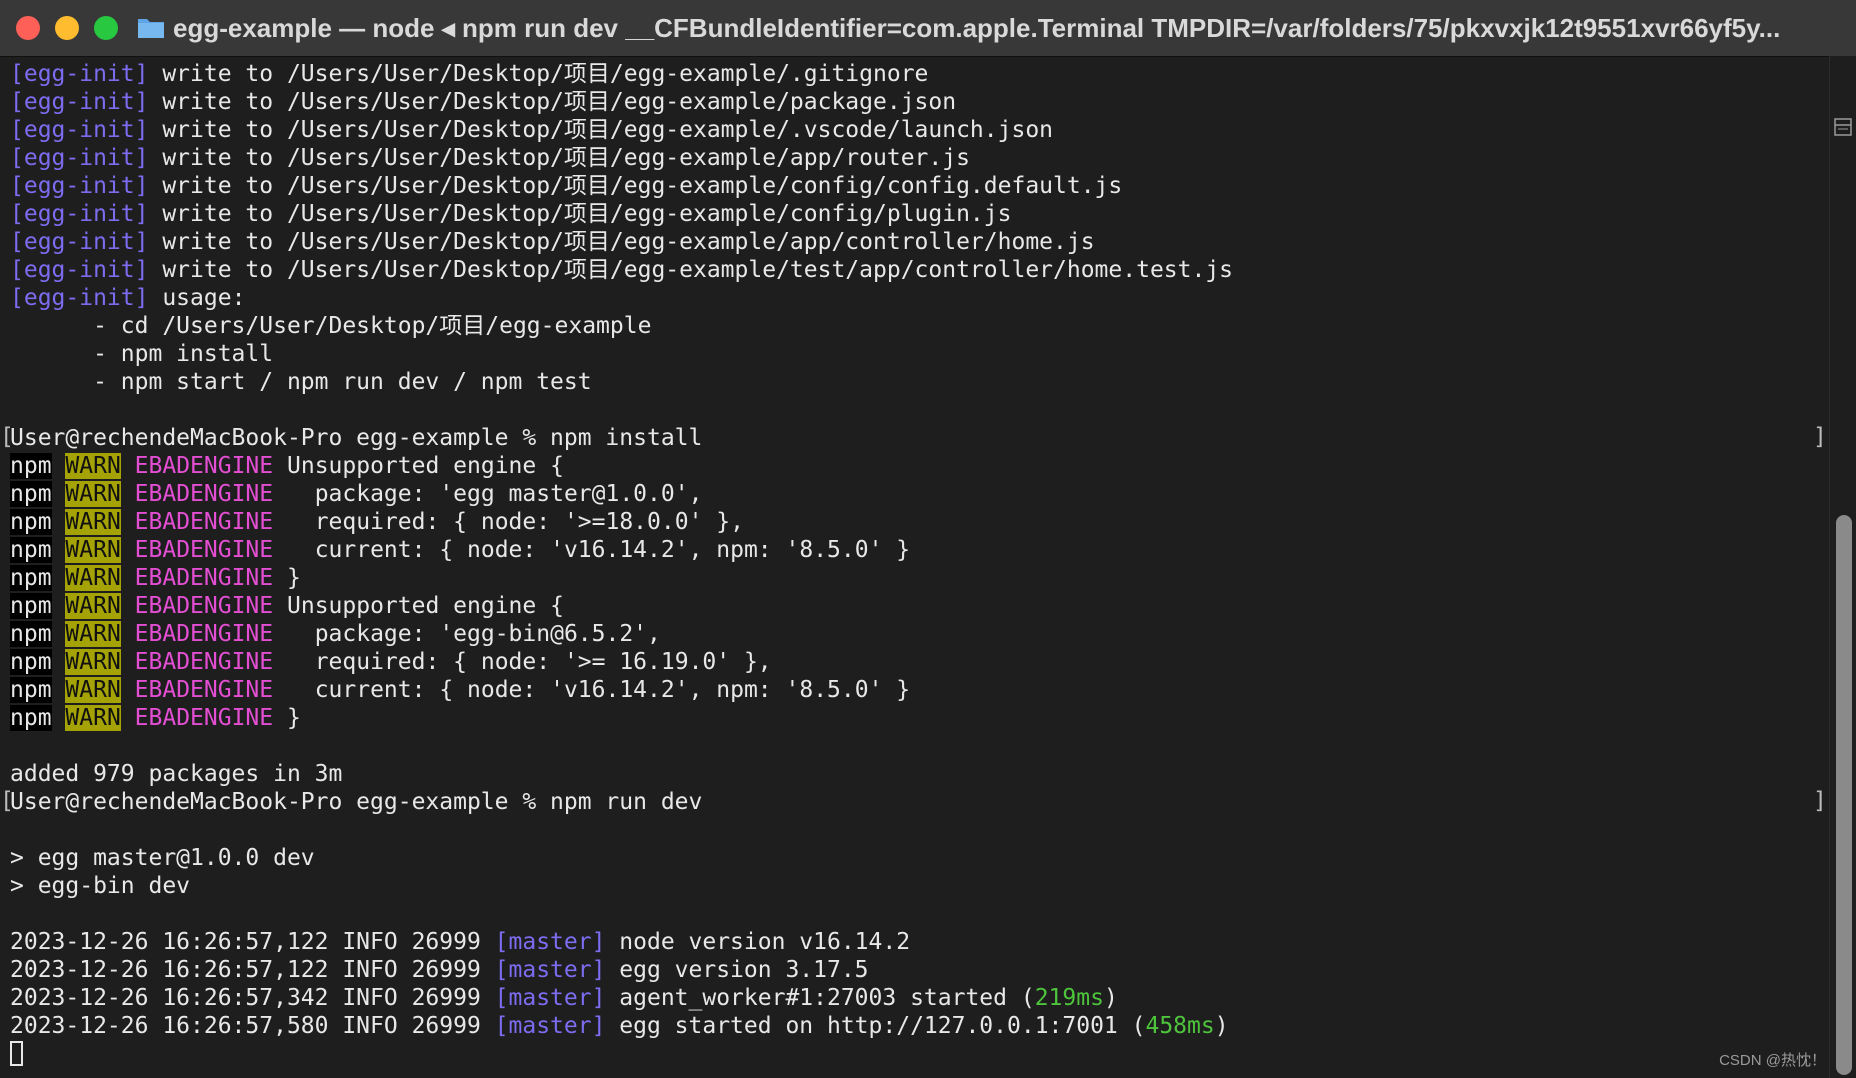 This screenshot has height=1078, width=1856. I want to click on dev-script-block: > egg master@1.0.0 dev > egg-bin dev, so click(917, 872).